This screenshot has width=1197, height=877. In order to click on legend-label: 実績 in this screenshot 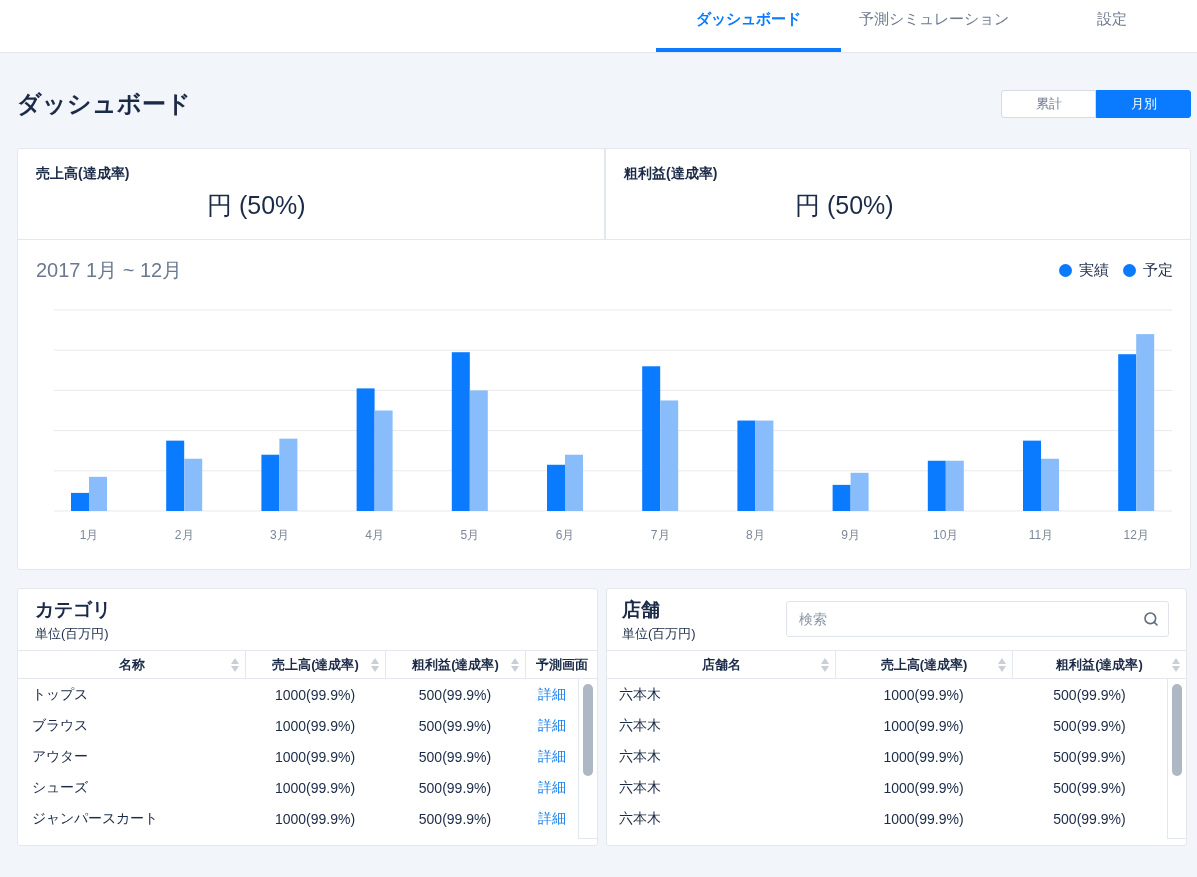, I will do `click(1094, 270)`.